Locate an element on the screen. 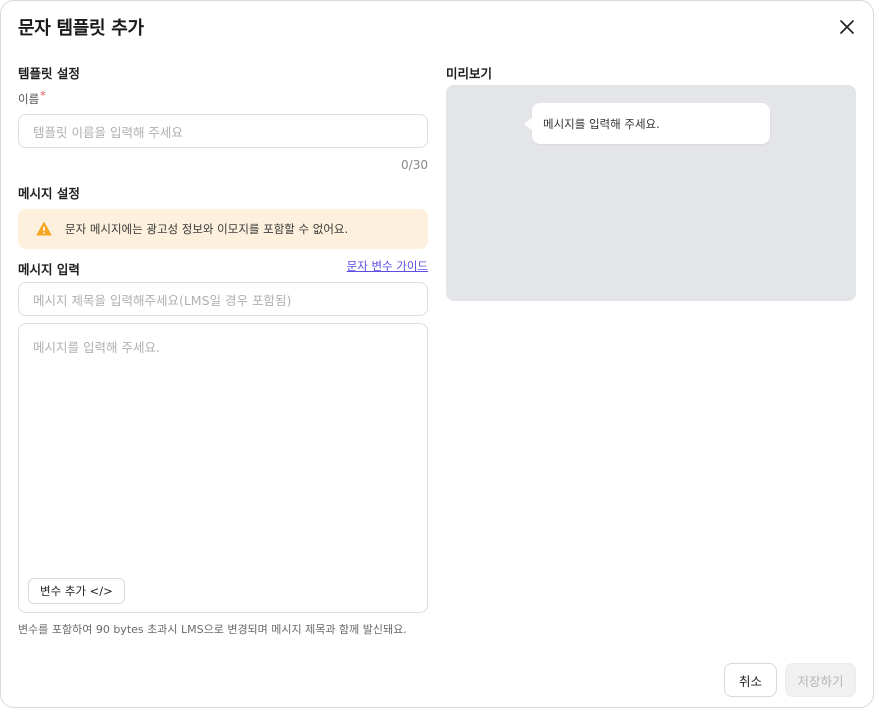  preview-message-bubble: 메시지를 입력해 주세요. is located at coordinates (651, 123).